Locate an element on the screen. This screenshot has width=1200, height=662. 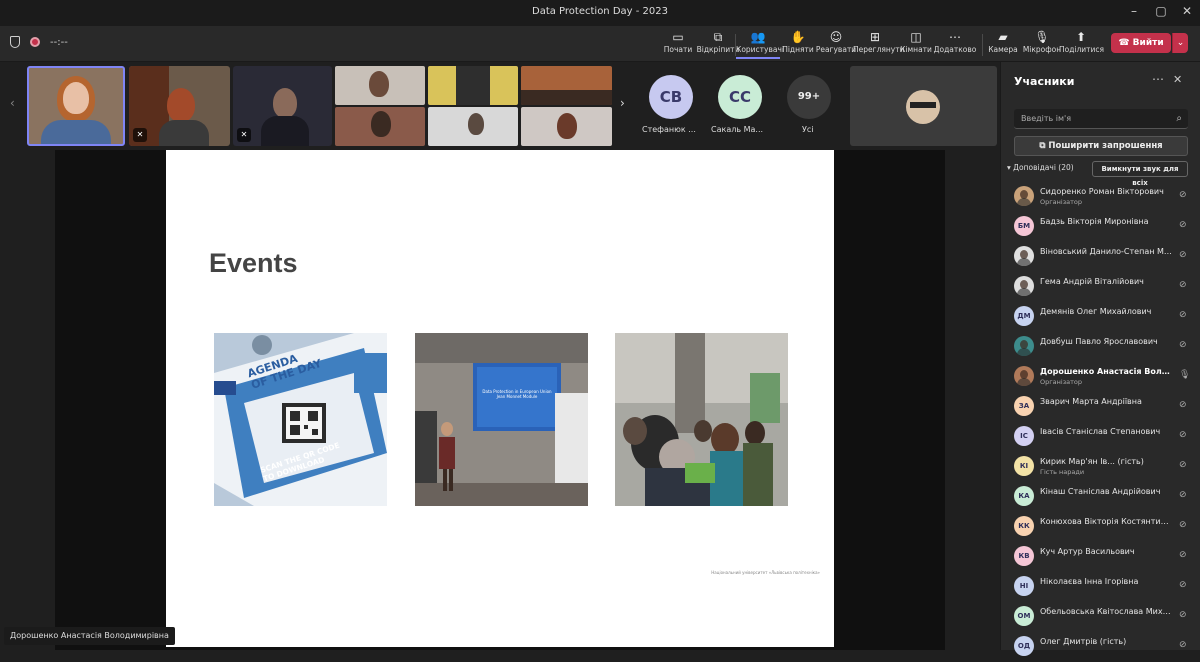
react-icon: ☺ is located at coordinates (836, 37).